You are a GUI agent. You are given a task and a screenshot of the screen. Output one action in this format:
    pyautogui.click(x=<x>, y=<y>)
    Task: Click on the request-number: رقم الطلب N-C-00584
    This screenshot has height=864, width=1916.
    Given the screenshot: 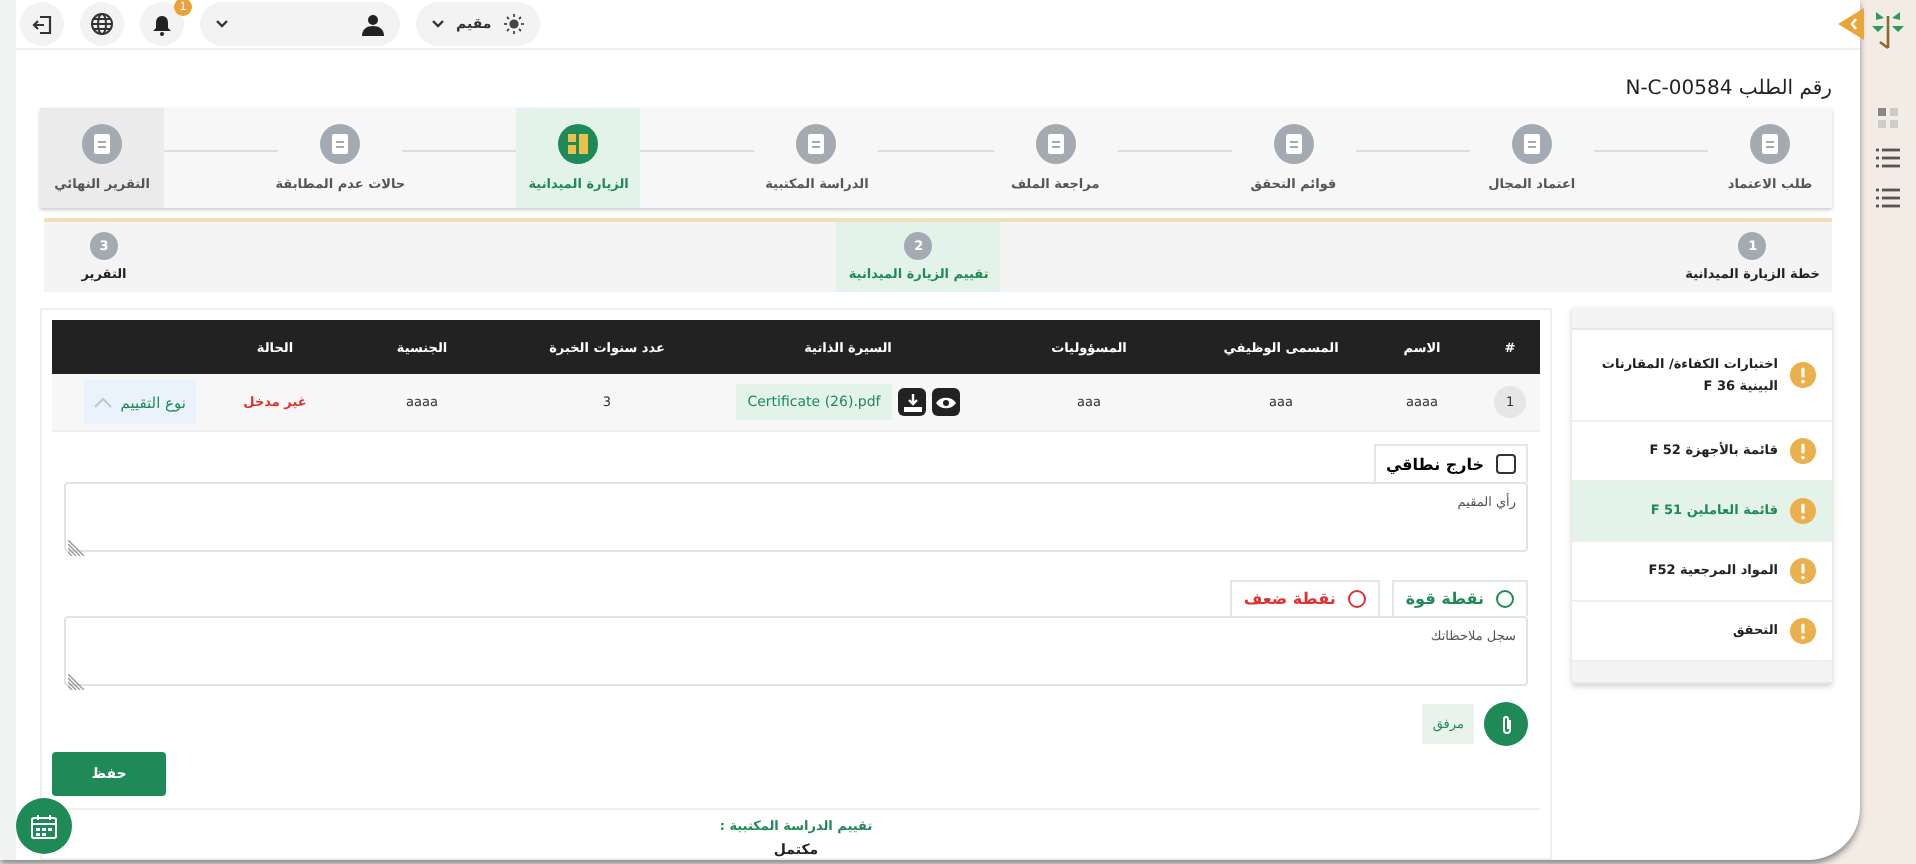 What is the action you would take?
    pyautogui.click(x=1727, y=90)
    